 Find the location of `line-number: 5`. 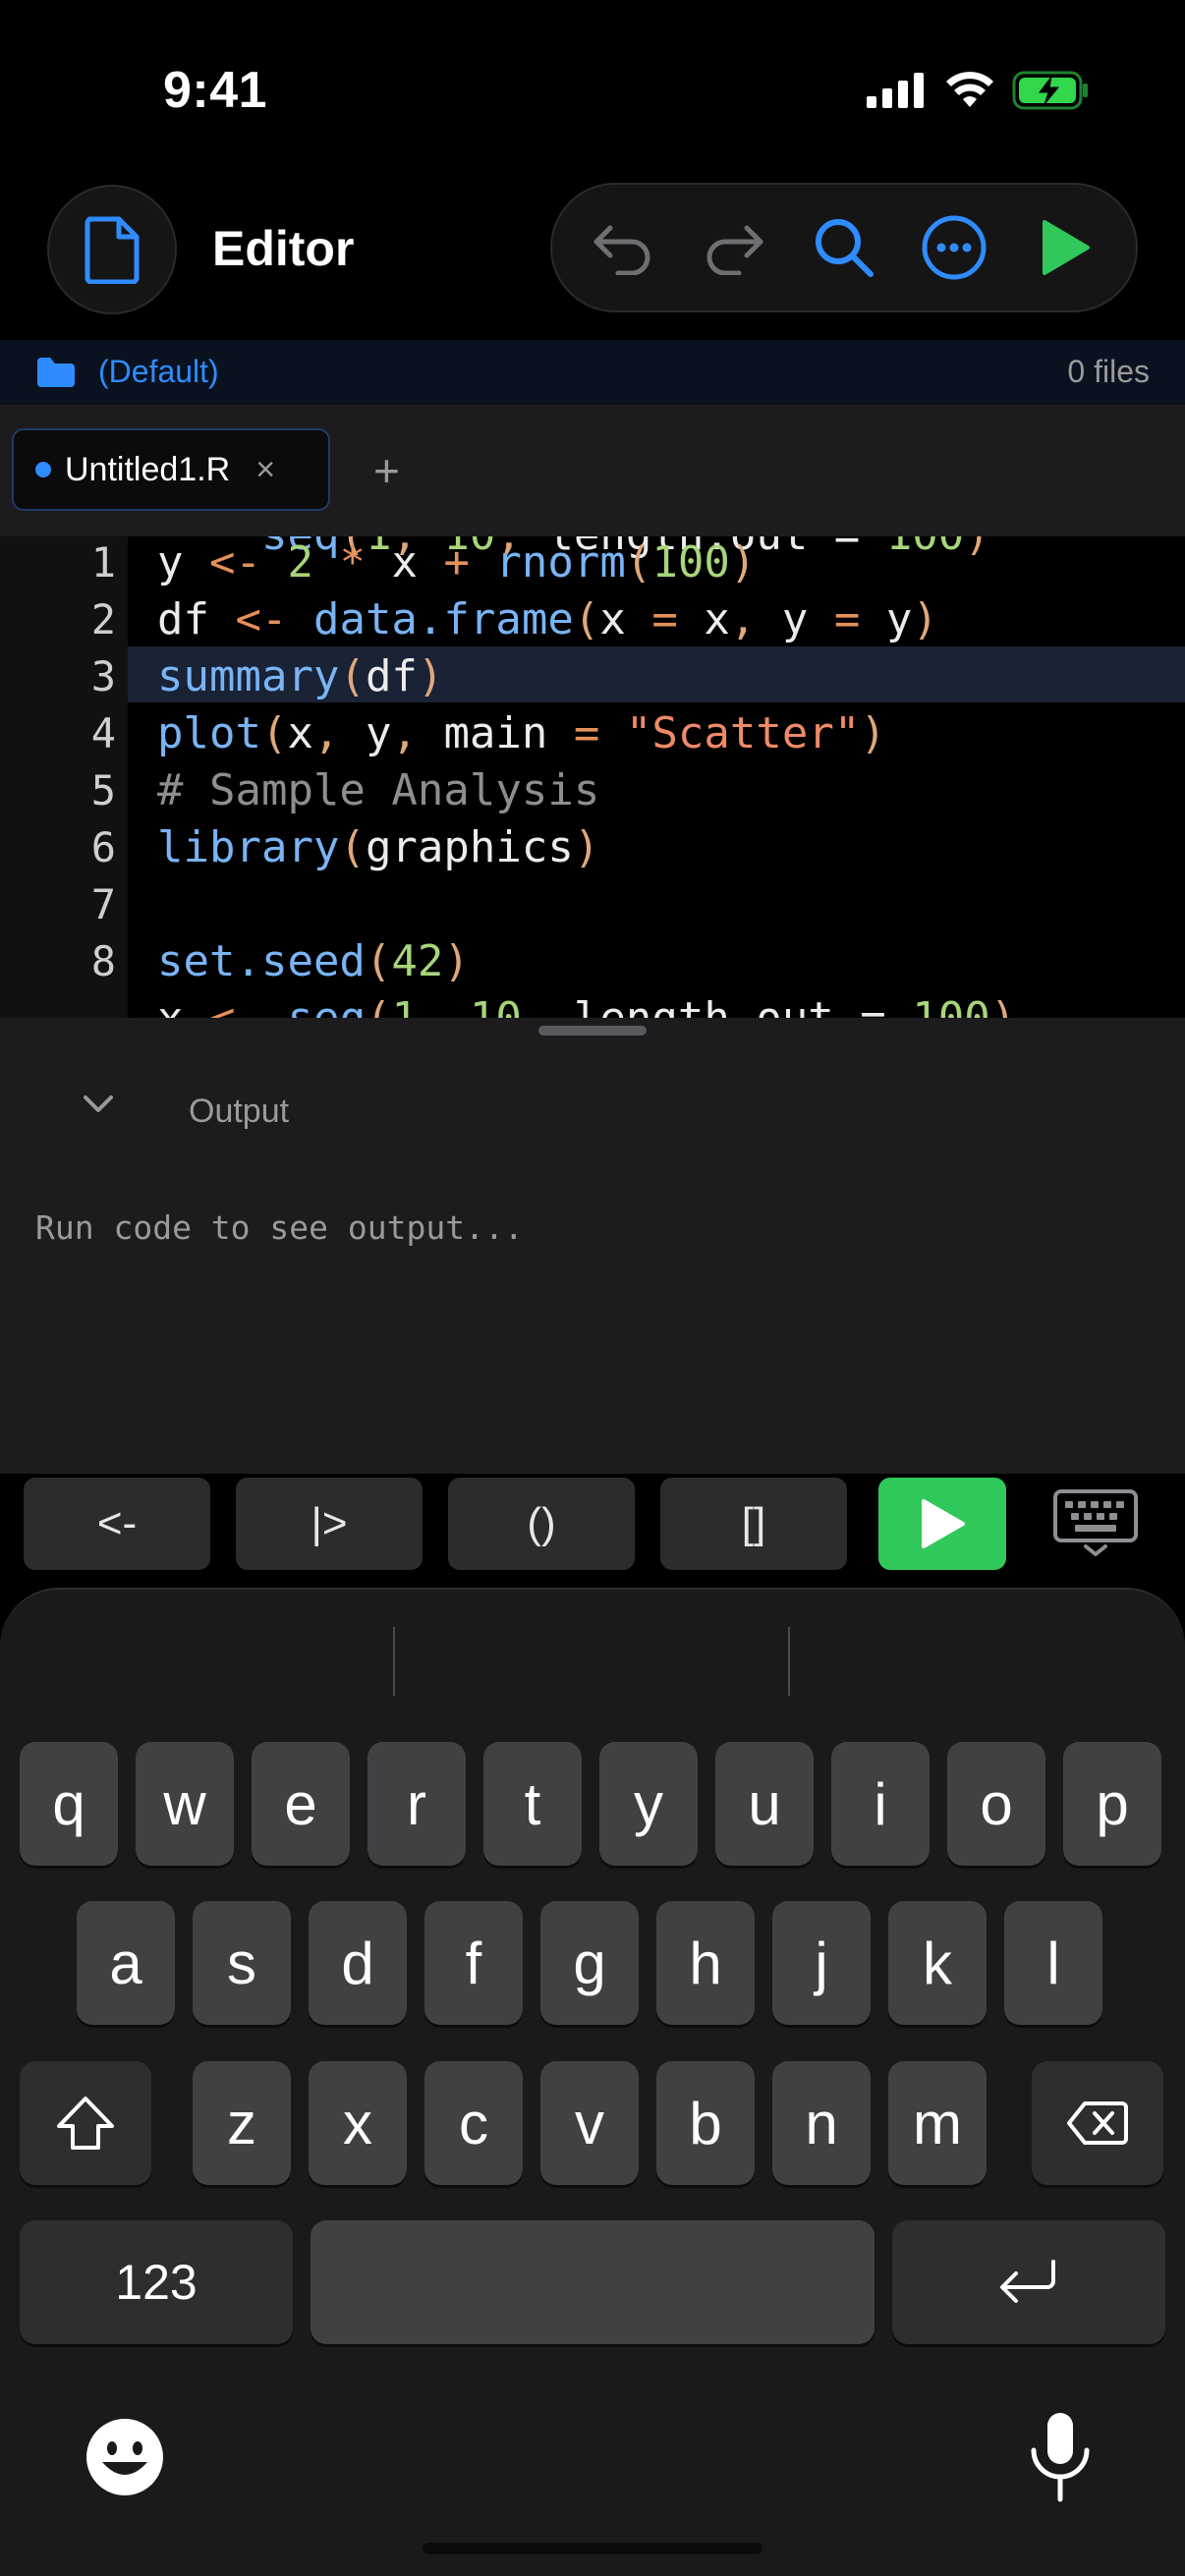

line-number: 5 is located at coordinates (103, 790).